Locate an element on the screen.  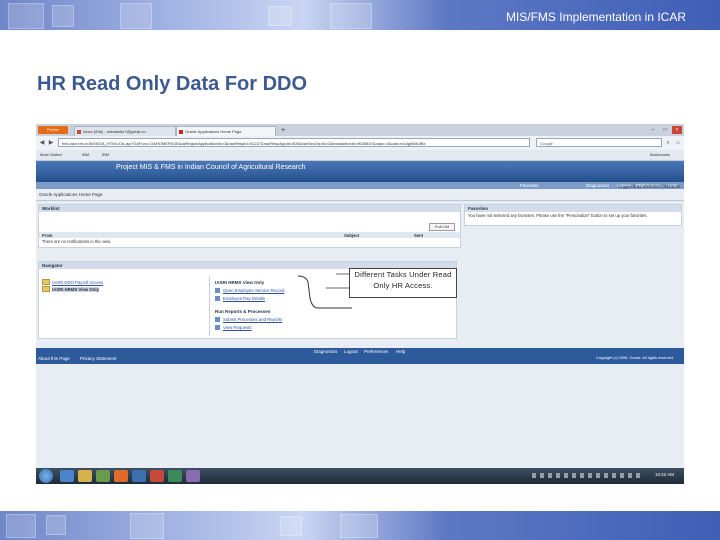
oracle-icon is located at coordinates (181, 132).